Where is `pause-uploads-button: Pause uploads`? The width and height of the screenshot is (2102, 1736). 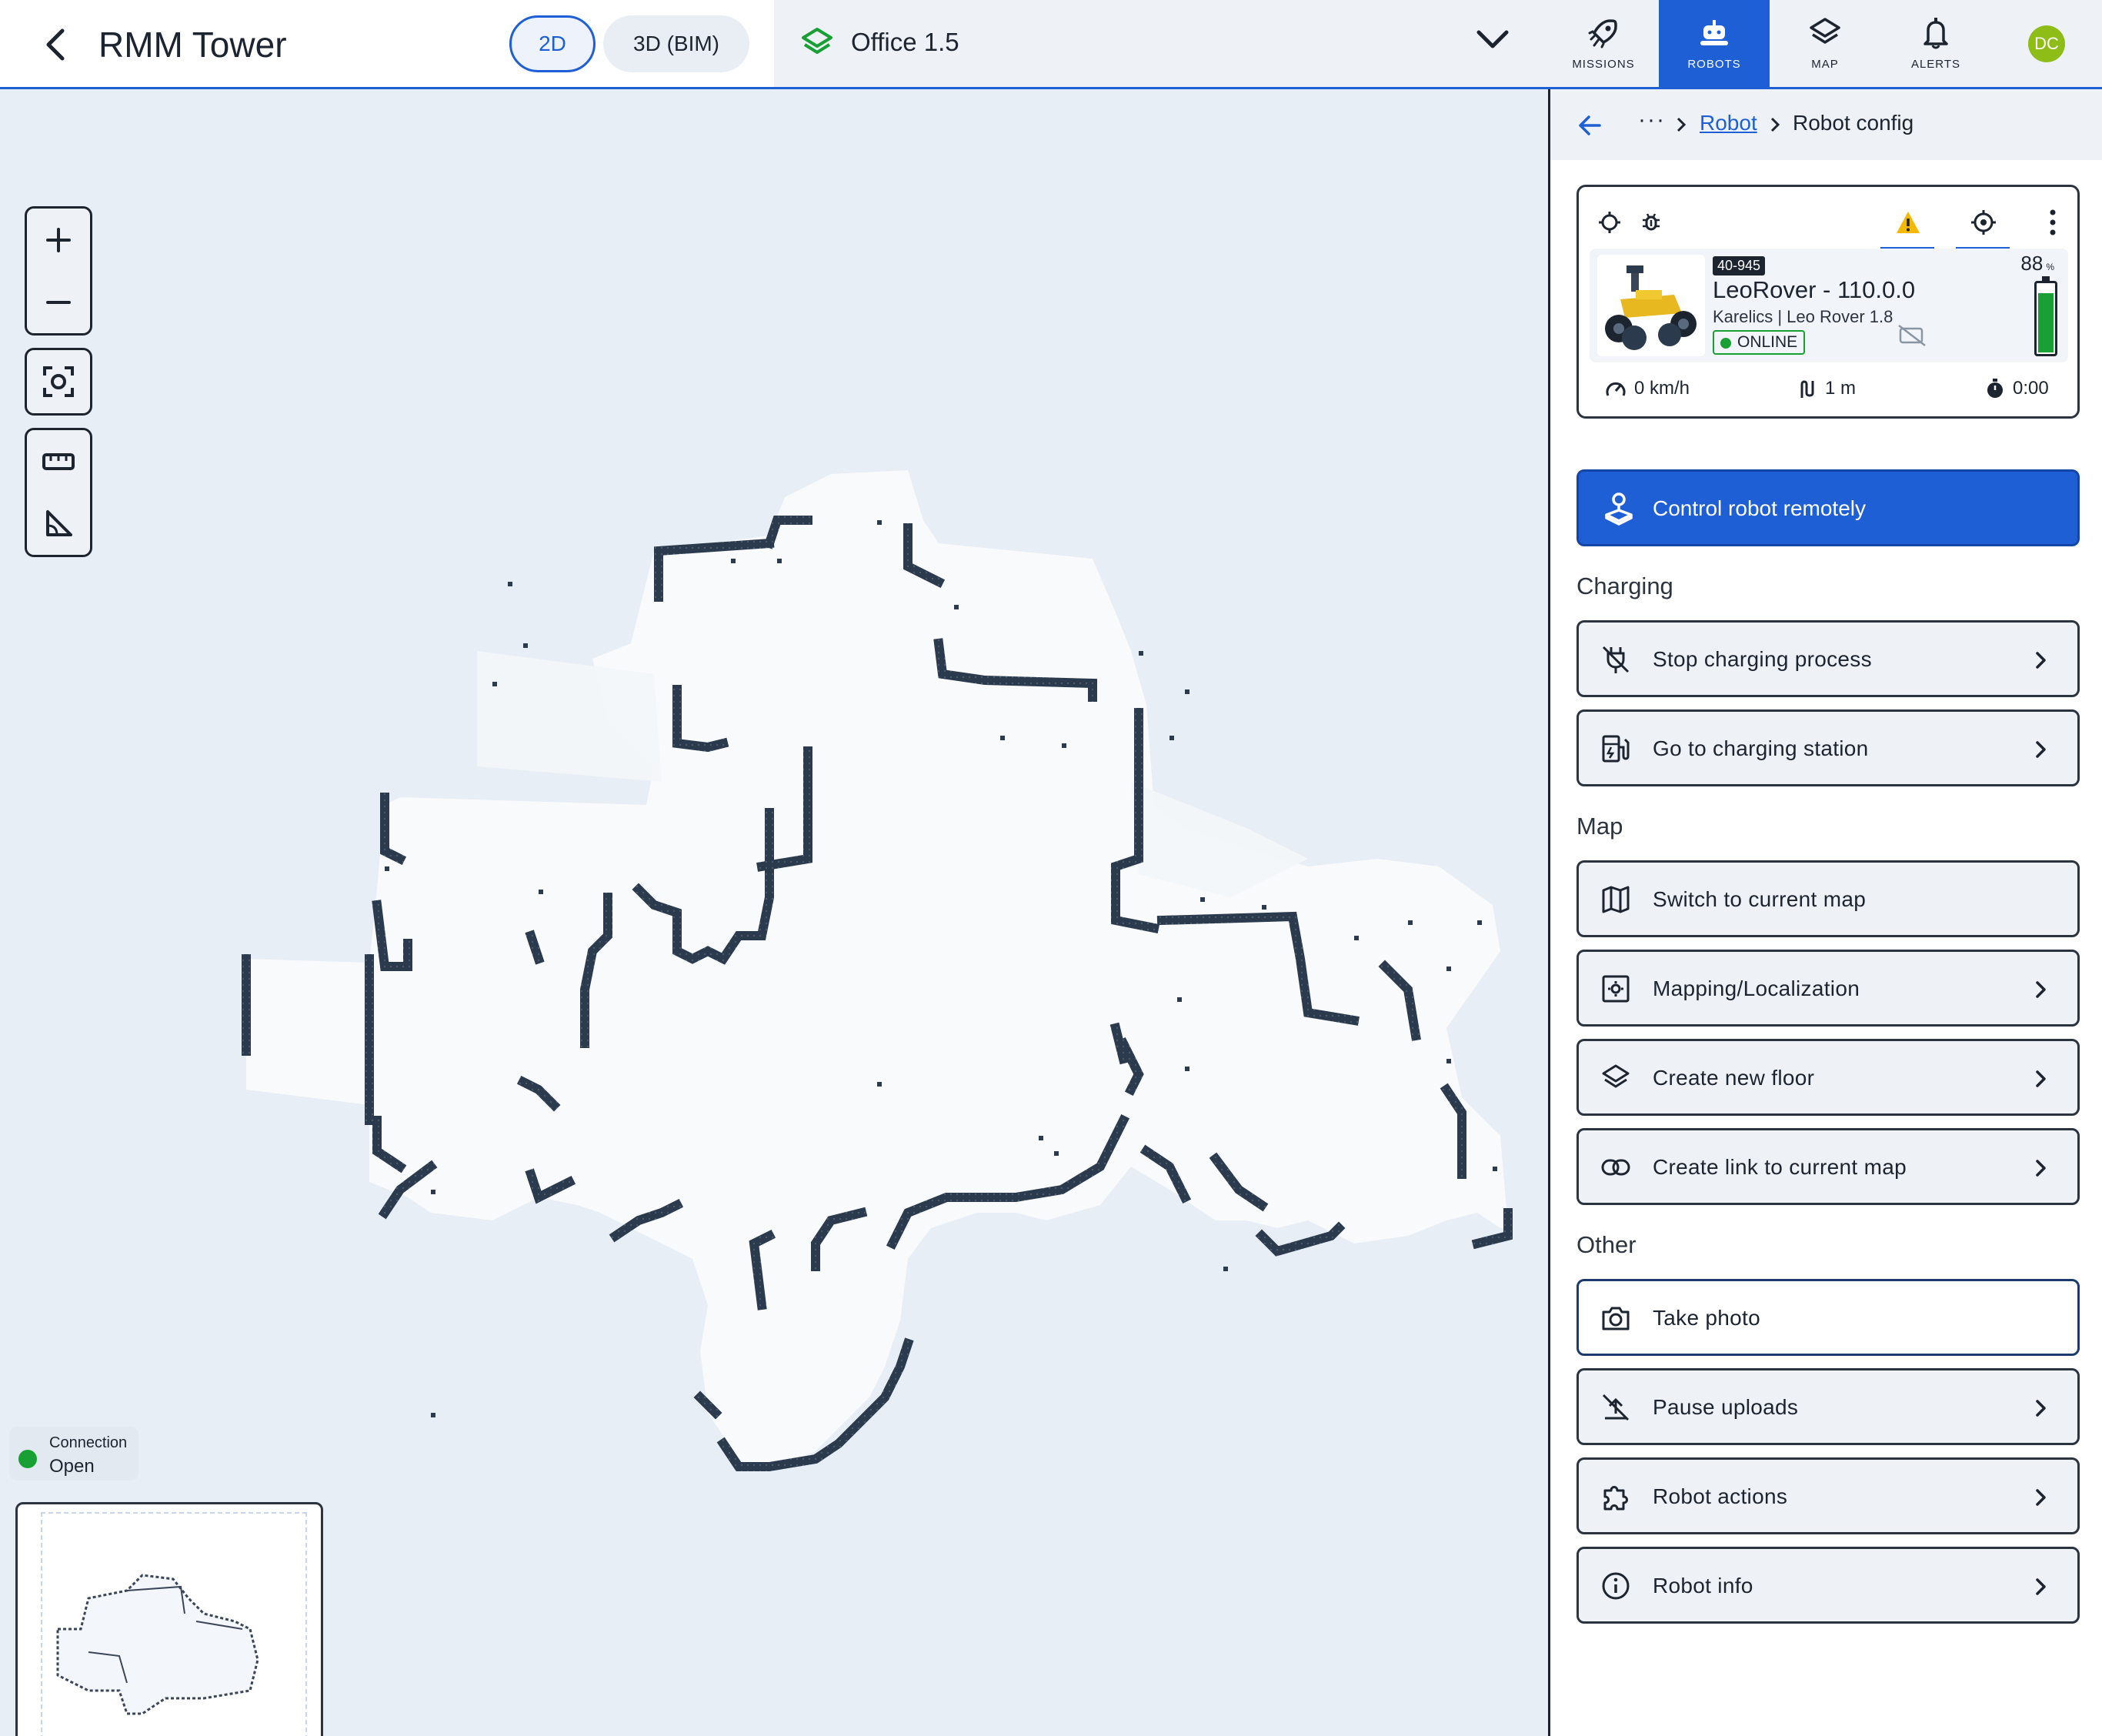 pause-uploads-button: Pause uploads is located at coordinates (1828, 1406).